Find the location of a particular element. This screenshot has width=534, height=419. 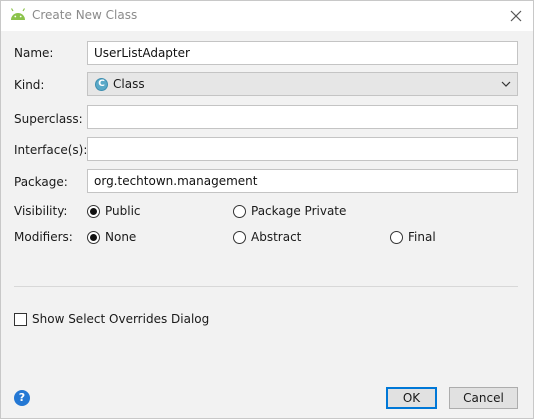

modifiers-abstract-label: Abstract is located at coordinates (276, 237).